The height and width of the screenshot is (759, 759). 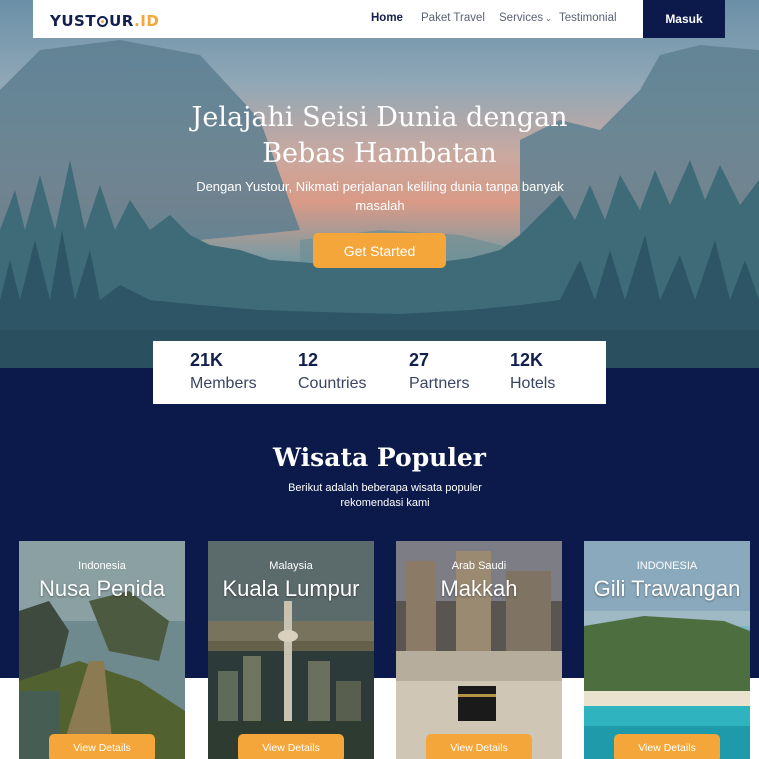 What do you see at coordinates (308, 360) in the screenshot?
I see `stat-value: 12` at bounding box center [308, 360].